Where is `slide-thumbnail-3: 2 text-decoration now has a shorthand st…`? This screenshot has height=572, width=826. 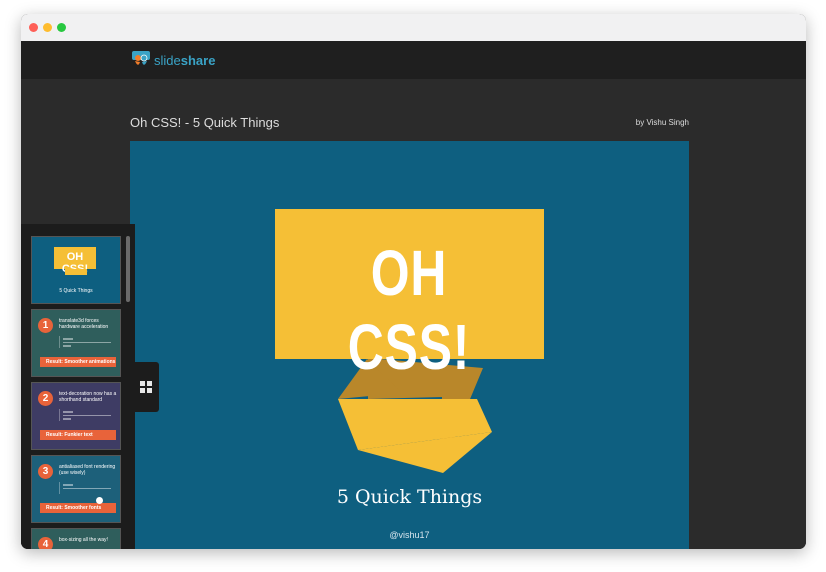 slide-thumbnail-3: 2 text-decoration now has a shorthand st… is located at coordinates (76, 416).